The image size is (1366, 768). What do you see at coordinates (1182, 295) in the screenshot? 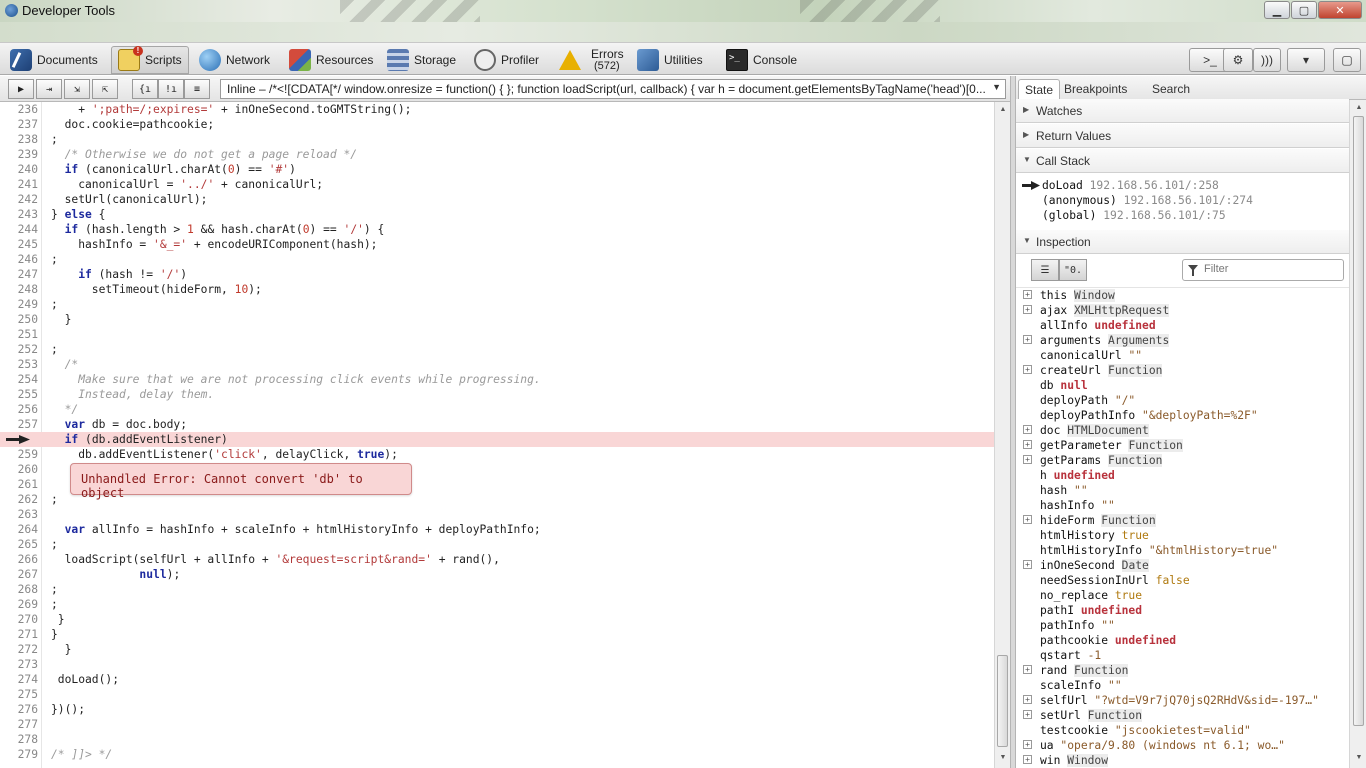
I see `inspection-variable-row: + this Window` at bounding box center [1182, 295].